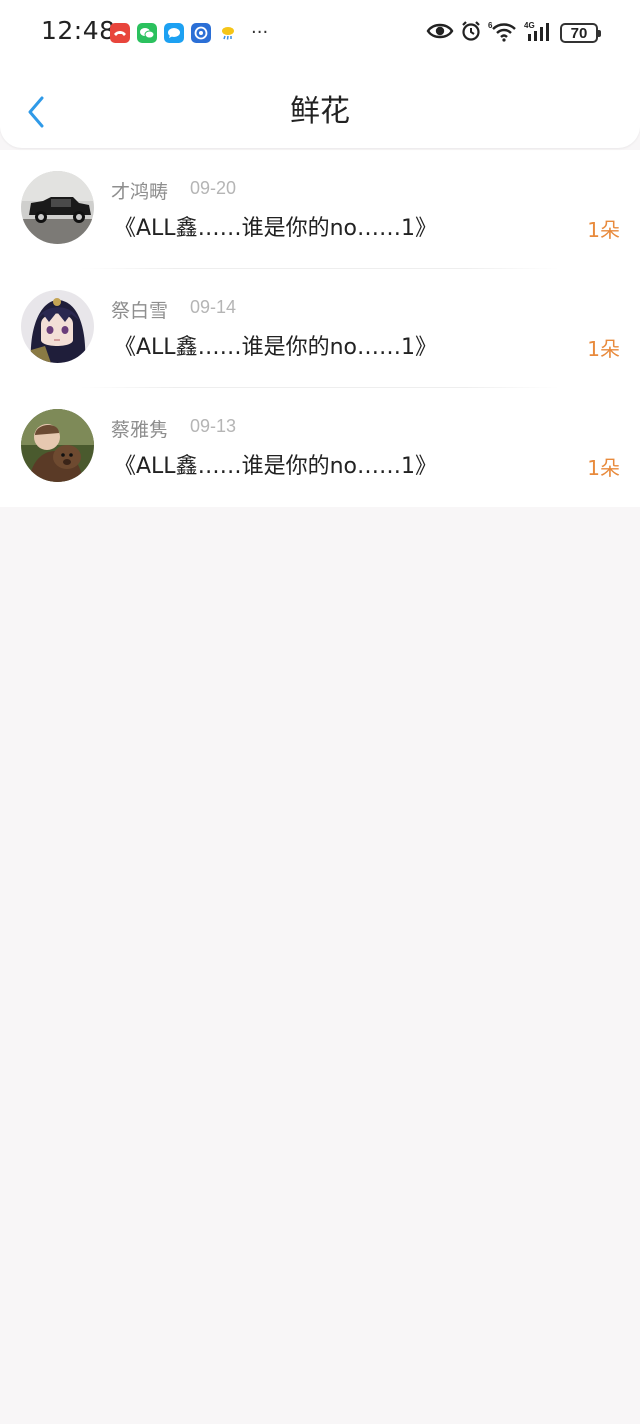  I want to click on user-name: 祭白雪, so click(139, 309).